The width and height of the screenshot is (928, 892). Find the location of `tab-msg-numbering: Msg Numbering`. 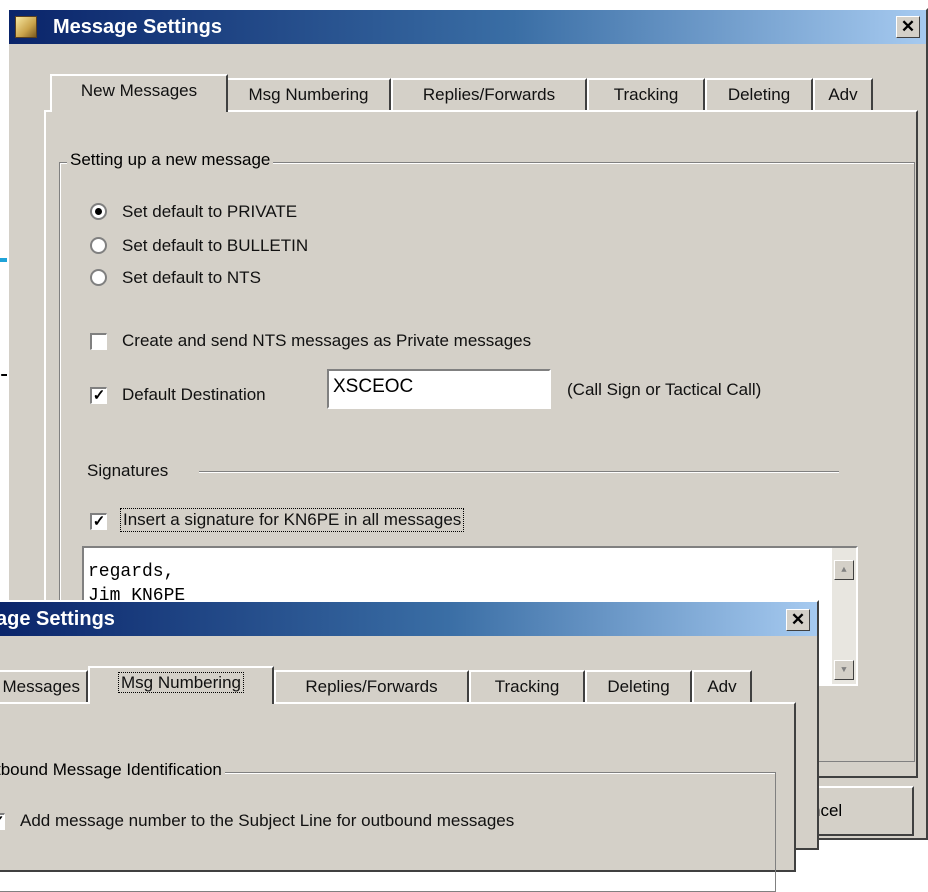

tab-msg-numbering: Msg Numbering is located at coordinates (308, 95).